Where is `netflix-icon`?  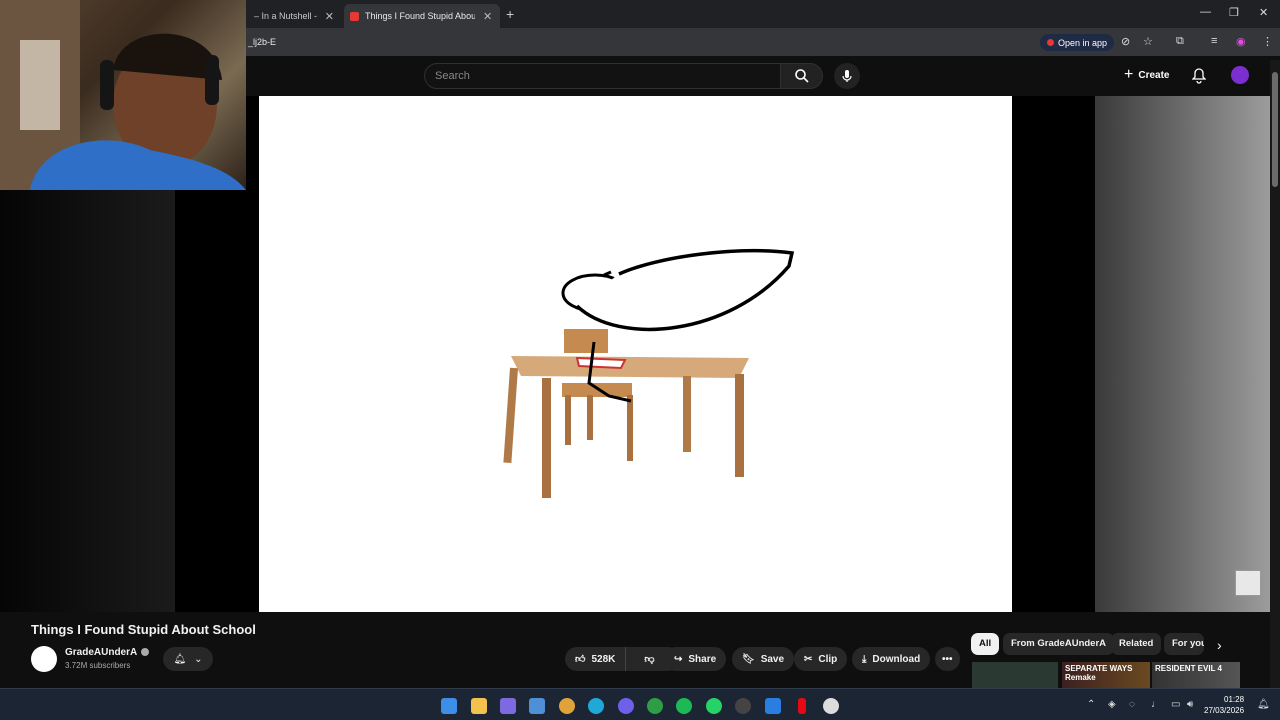
netflix-icon is located at coordinates (802, 706).